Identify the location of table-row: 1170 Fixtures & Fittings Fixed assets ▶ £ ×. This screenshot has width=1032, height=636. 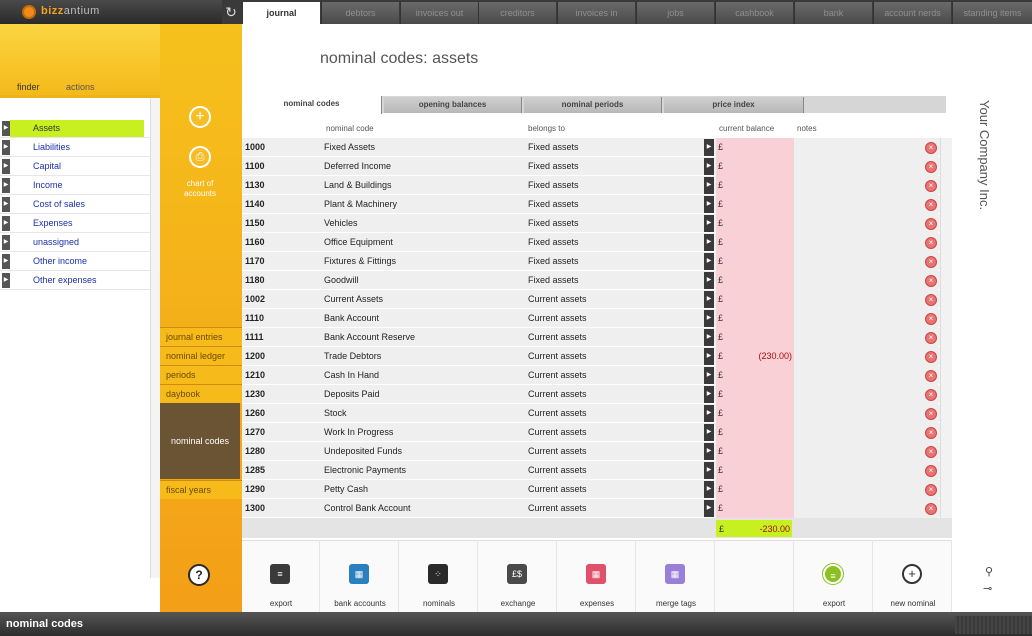
(597, 261).